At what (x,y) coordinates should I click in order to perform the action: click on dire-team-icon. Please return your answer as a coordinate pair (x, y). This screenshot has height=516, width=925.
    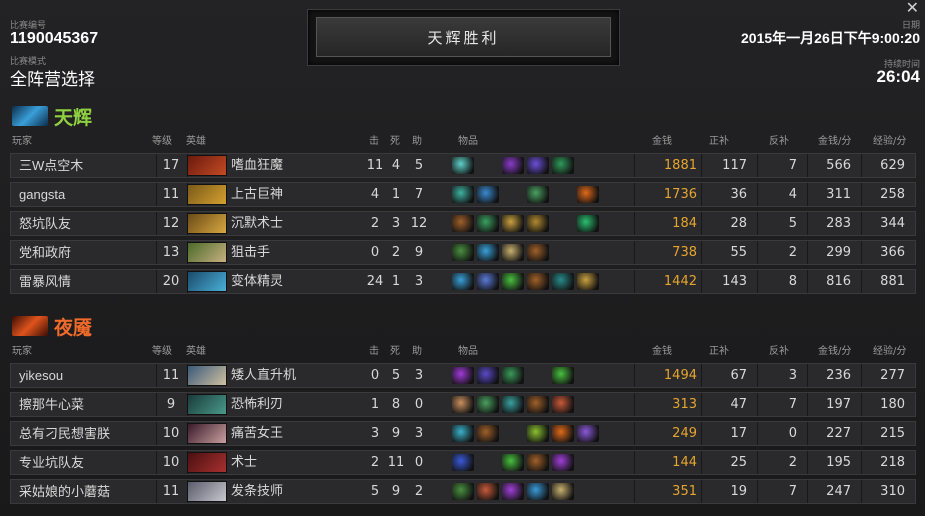
    Looking at the image, I should click on (30, 326).